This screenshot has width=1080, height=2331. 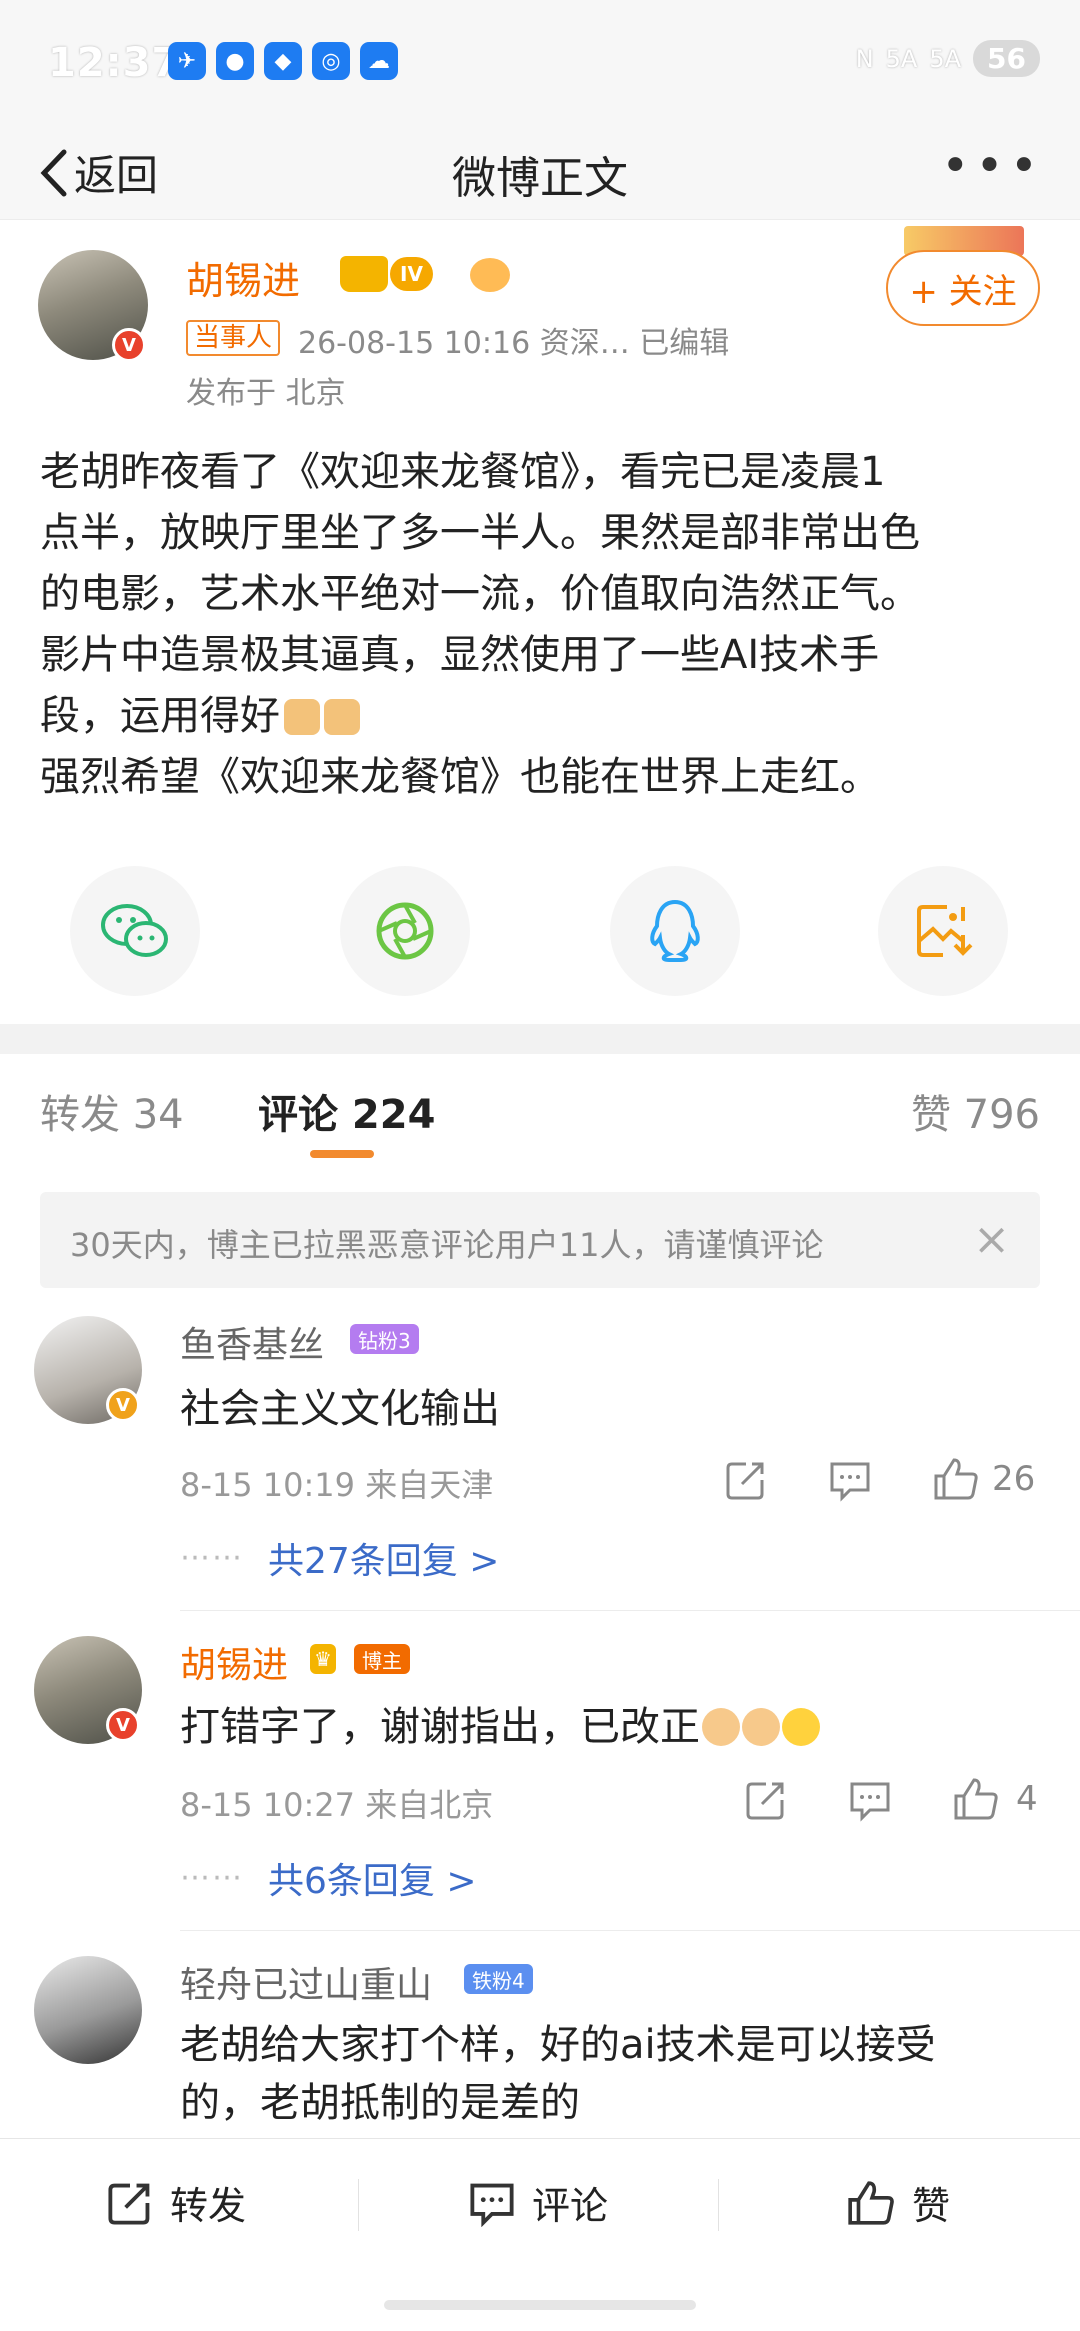 What do you see at coordinates (540, 178) in the screenshot?
I see `page-title: 微博正文` at bounding box center [540, 178].